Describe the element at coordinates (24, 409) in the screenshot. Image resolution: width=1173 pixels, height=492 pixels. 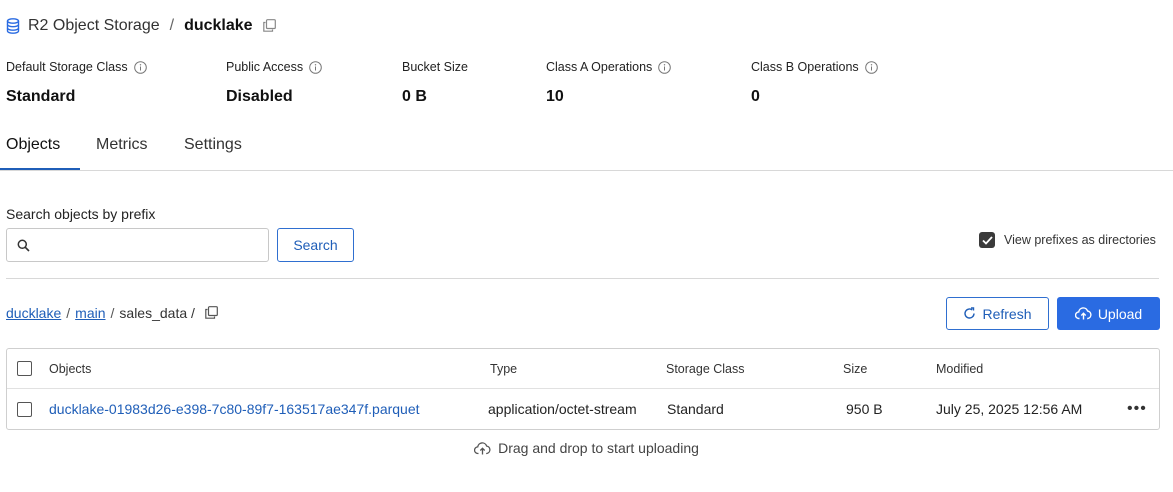
I see `row-checkbox` at that location.